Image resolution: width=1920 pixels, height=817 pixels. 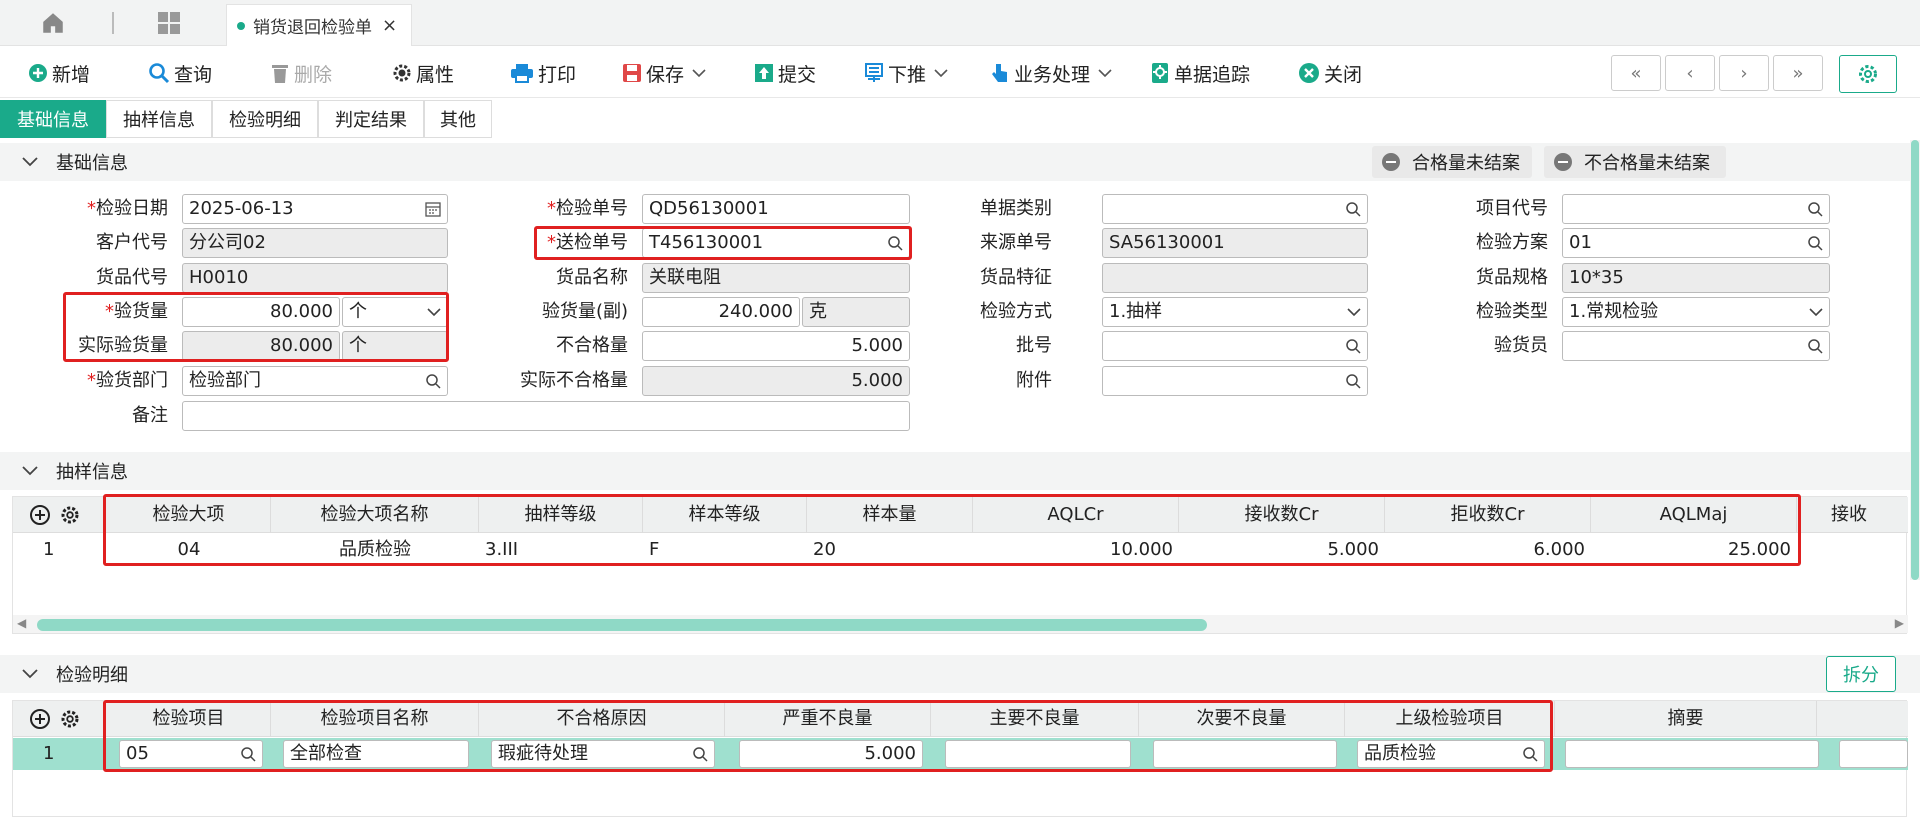 I want to click on attachment-field, so click(x=1235, y=381).